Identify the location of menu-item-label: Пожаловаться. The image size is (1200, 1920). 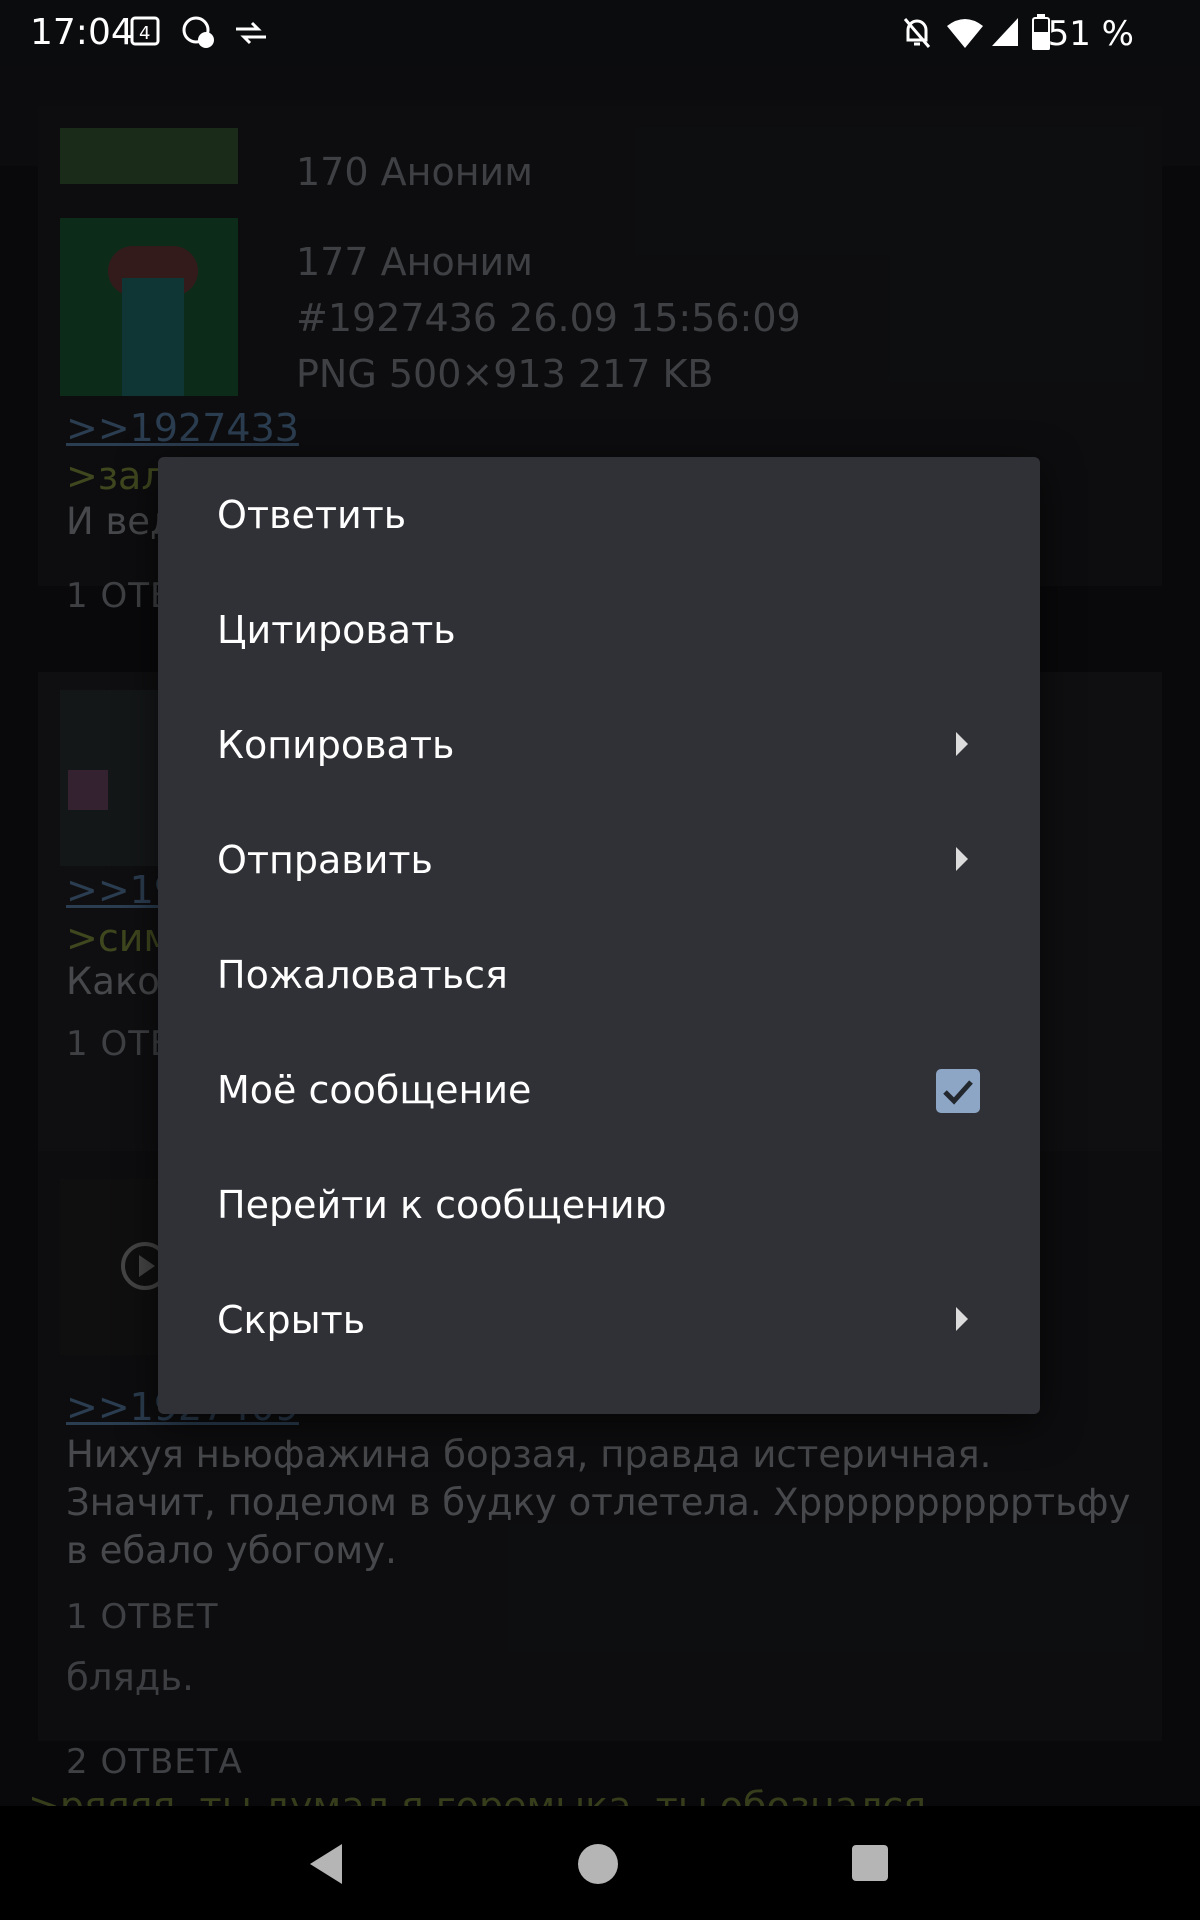
(362, 975).